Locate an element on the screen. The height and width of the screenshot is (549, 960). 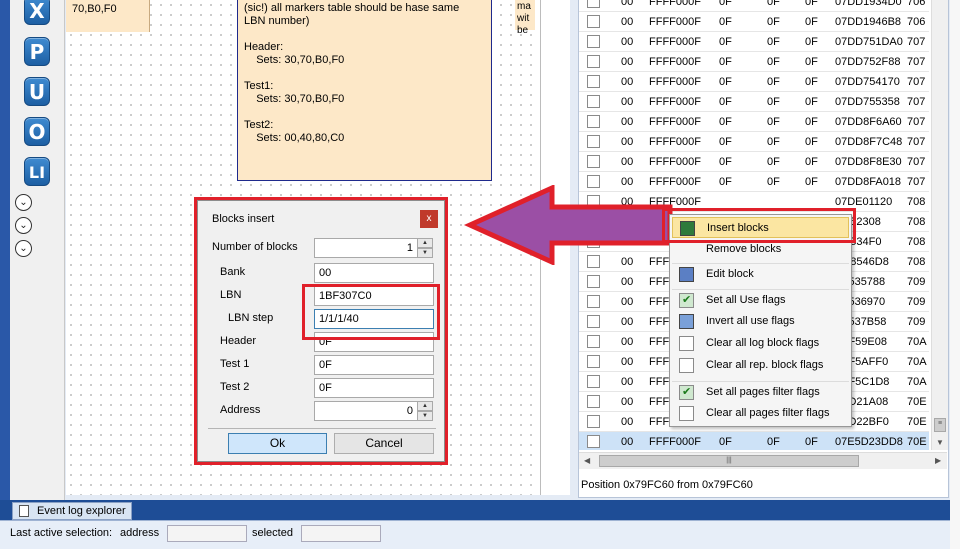
selected-status-label: selected is located at coordinates (272, 533).